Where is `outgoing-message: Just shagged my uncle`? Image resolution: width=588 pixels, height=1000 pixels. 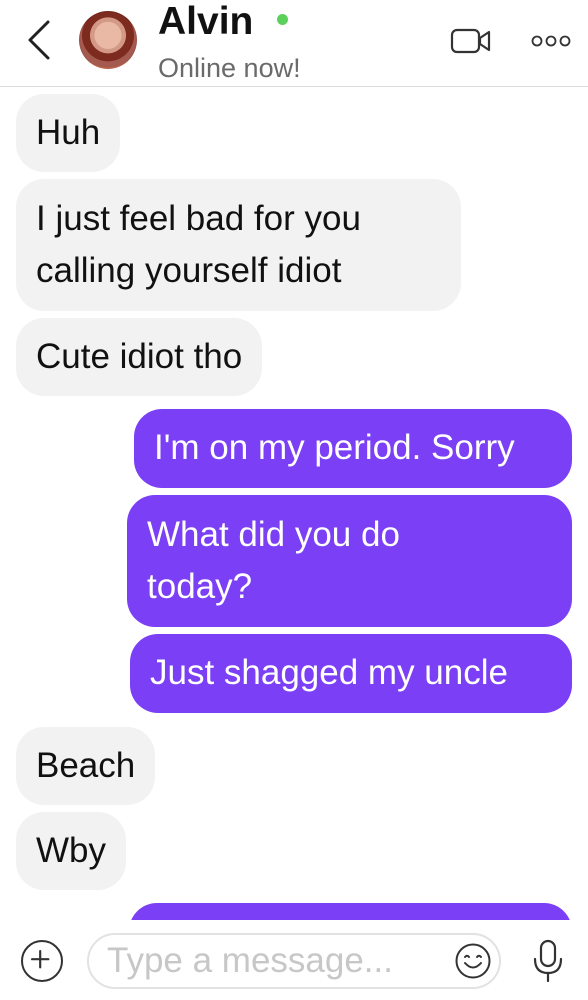 outgoing-message: Just shagged my uncle is located at coordinates (351, 673).